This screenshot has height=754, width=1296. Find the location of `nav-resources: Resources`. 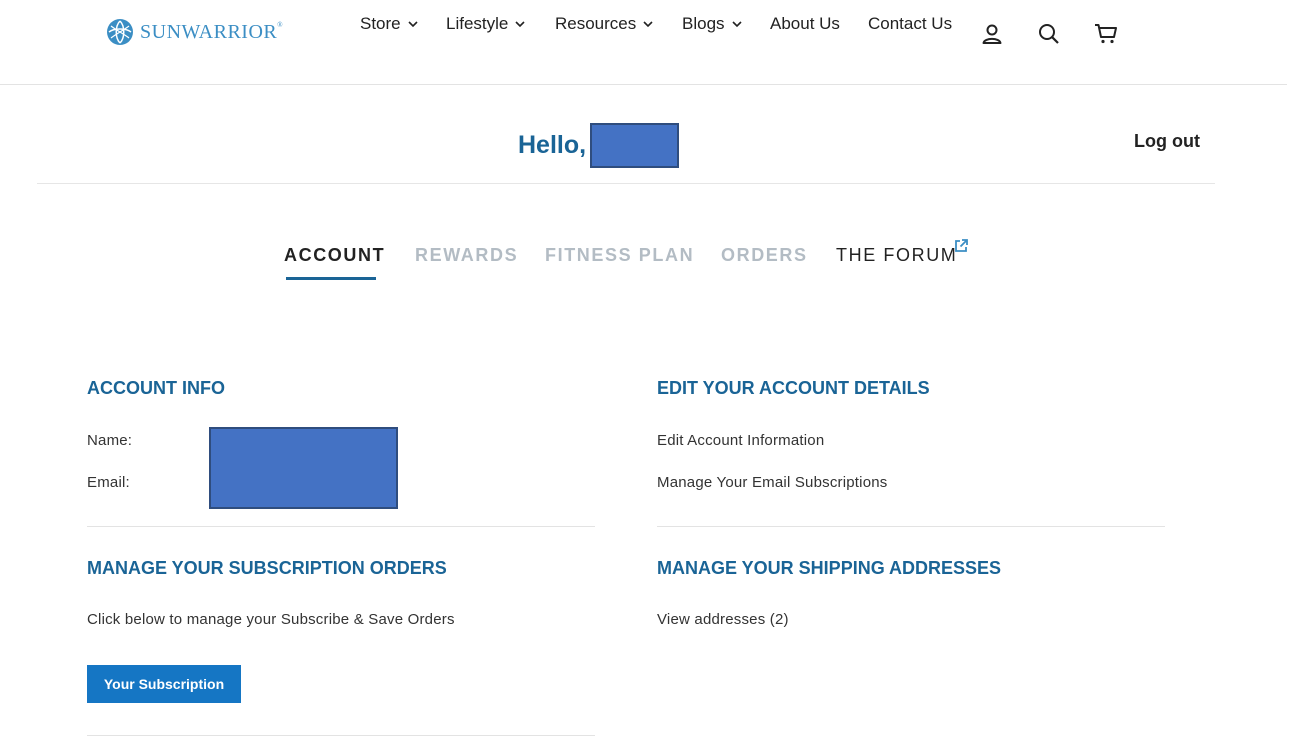

nav-resources: Resources is located at coordinates (604, 24).